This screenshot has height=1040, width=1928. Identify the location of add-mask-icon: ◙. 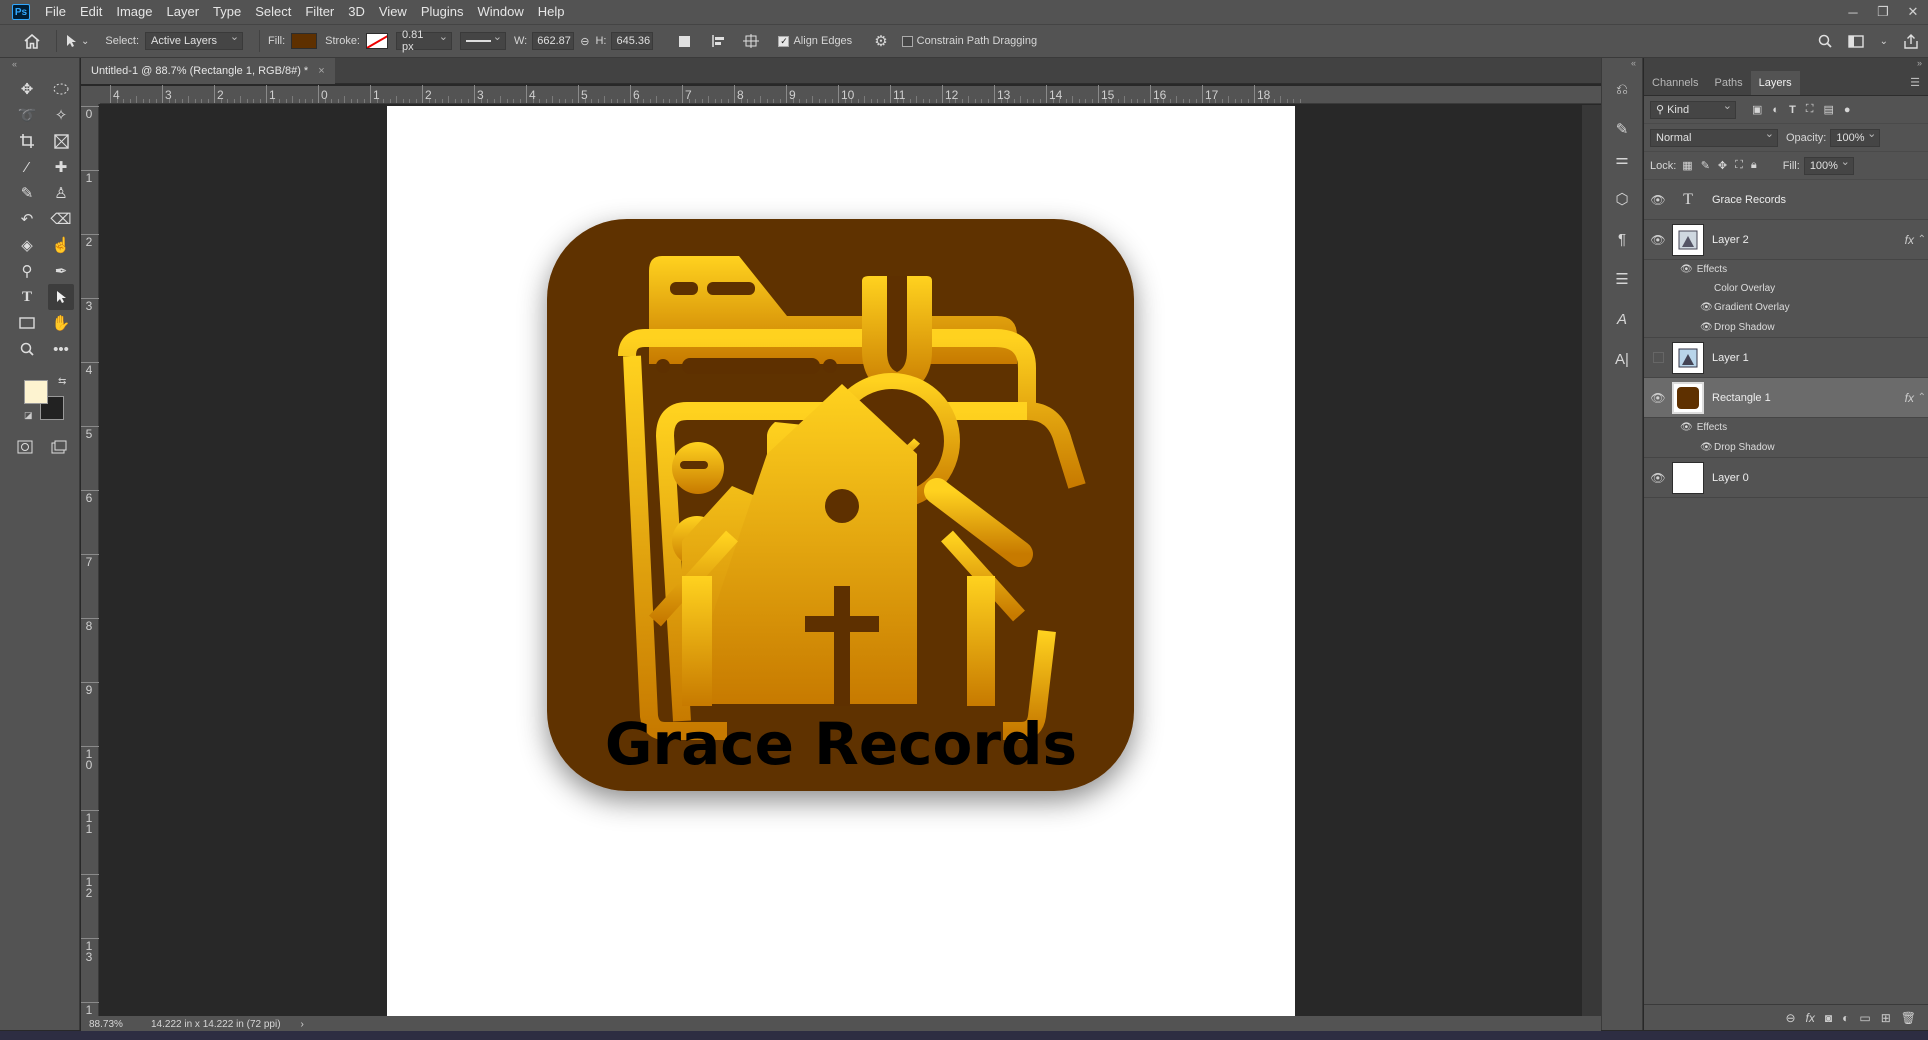
(1828, 1018).